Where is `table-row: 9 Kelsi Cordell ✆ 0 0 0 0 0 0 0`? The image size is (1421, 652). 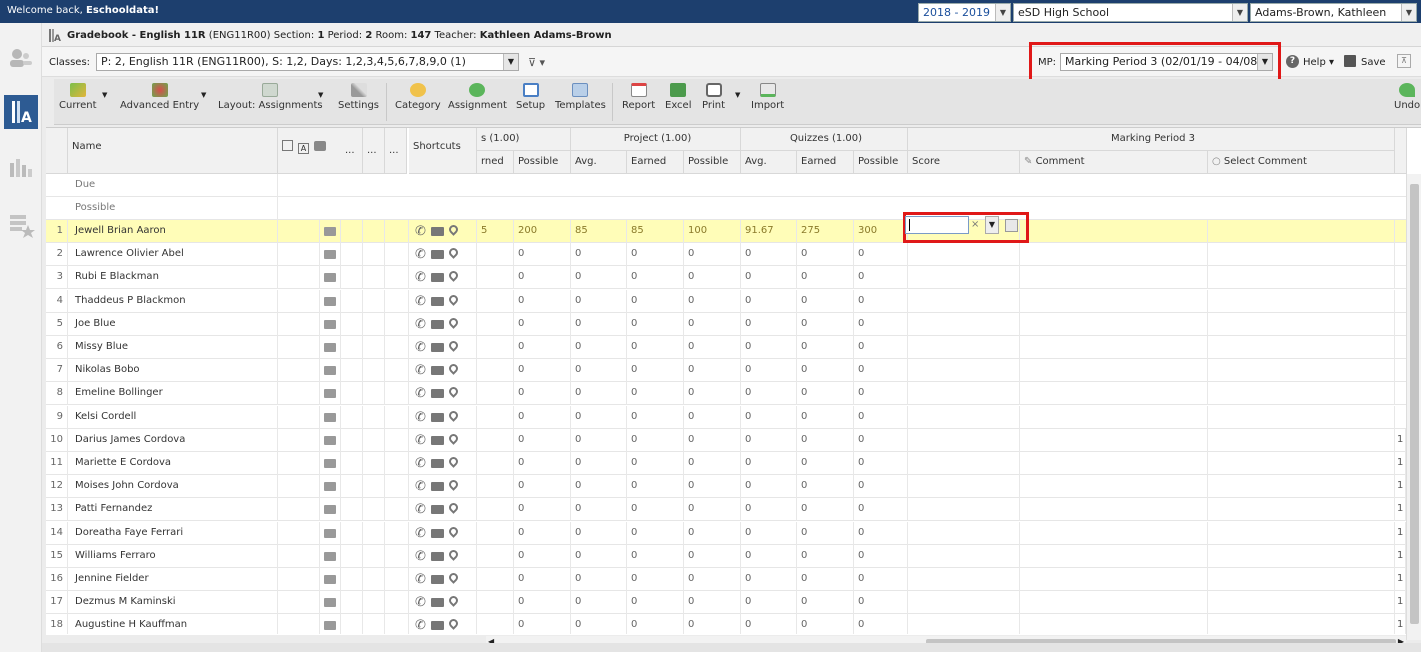
table-row: 9 Kelsi Cordell ✆ 0 0 0 0 0 0 0 is located at coordinates (726, 417).